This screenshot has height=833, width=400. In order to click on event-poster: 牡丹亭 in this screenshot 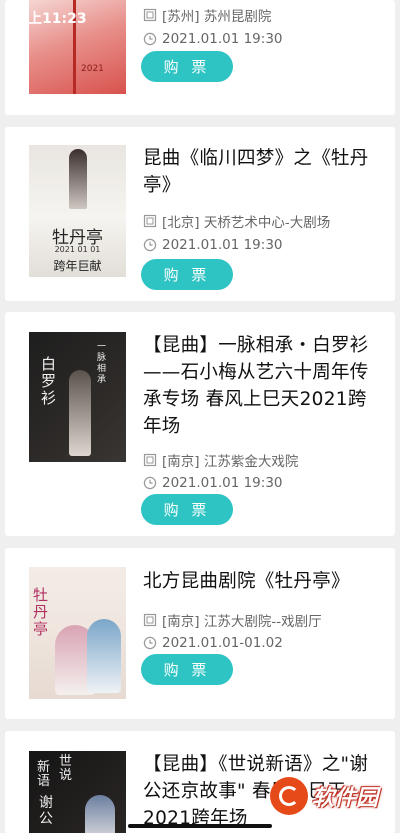, I will do `click(77, 633)`.